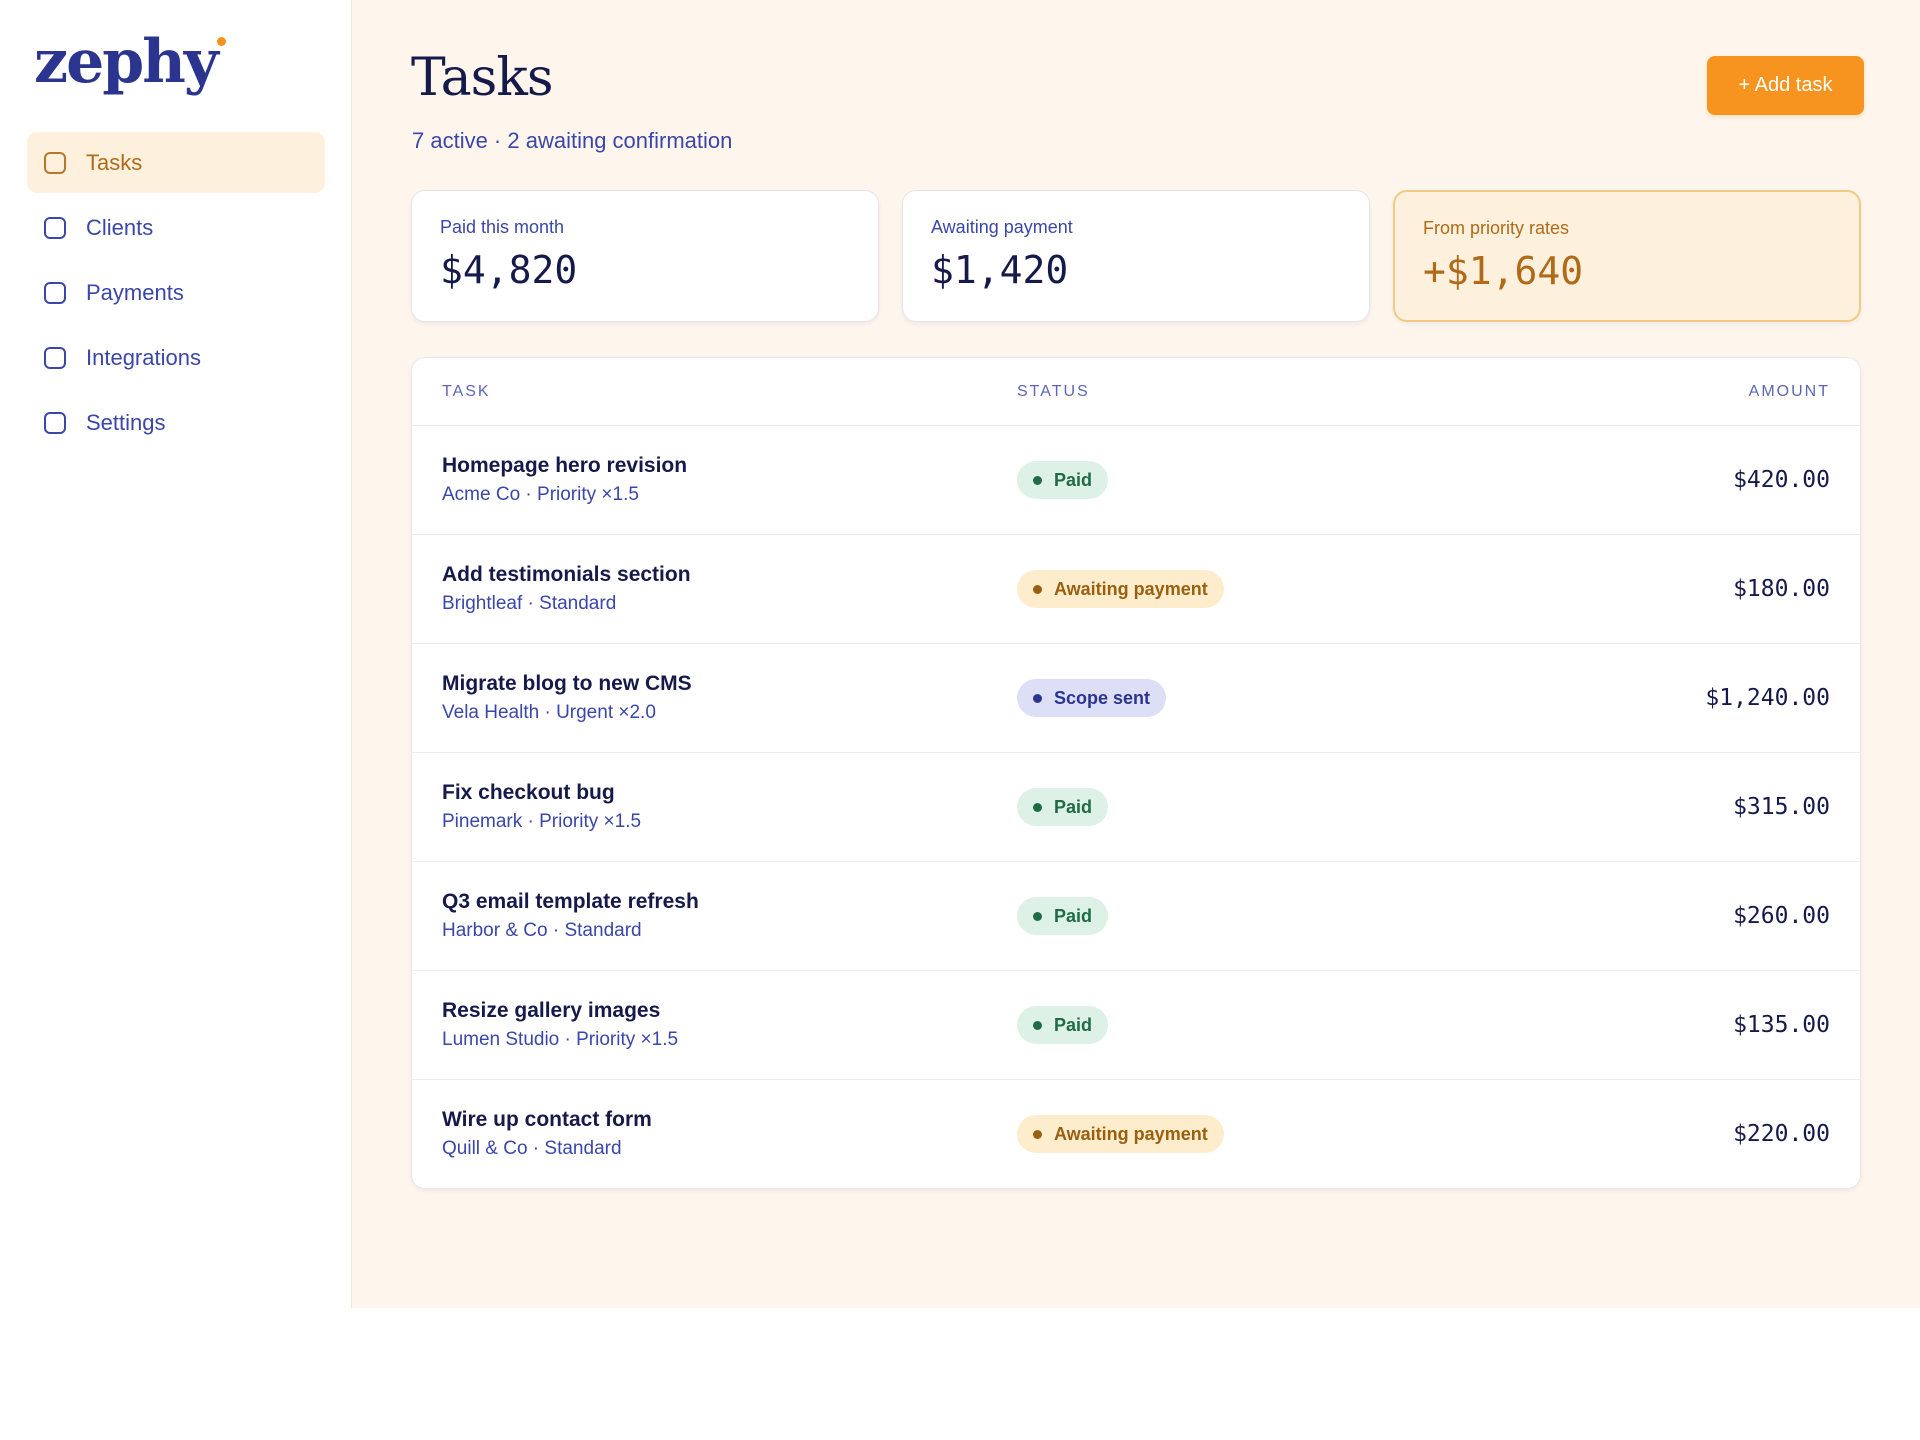  I want to click on task-name: Wire up contact form, so click(547, 1119).